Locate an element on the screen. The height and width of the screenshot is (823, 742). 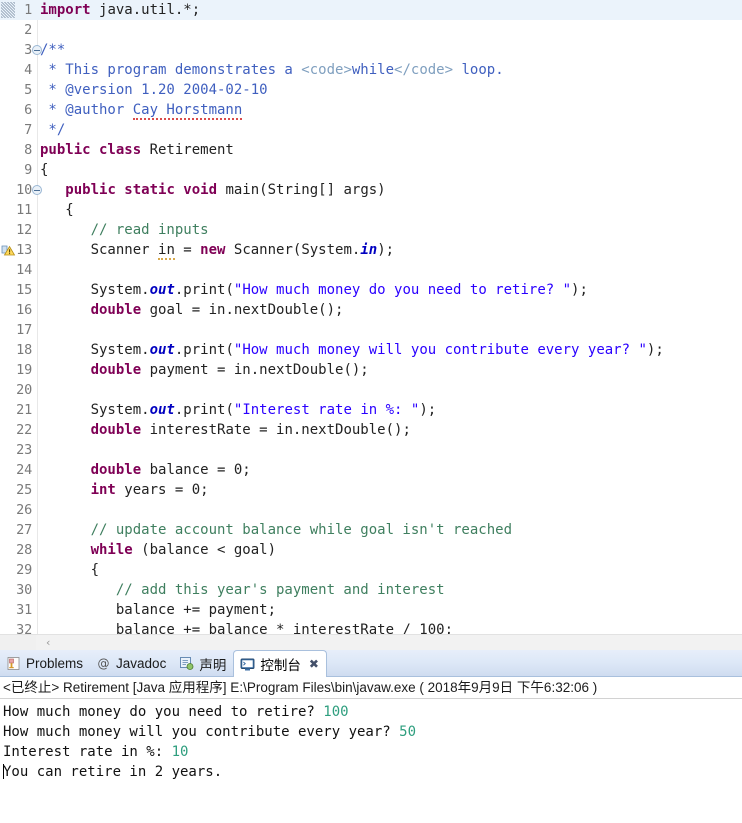
line-number: 14 is located at coordinates (24, 270).